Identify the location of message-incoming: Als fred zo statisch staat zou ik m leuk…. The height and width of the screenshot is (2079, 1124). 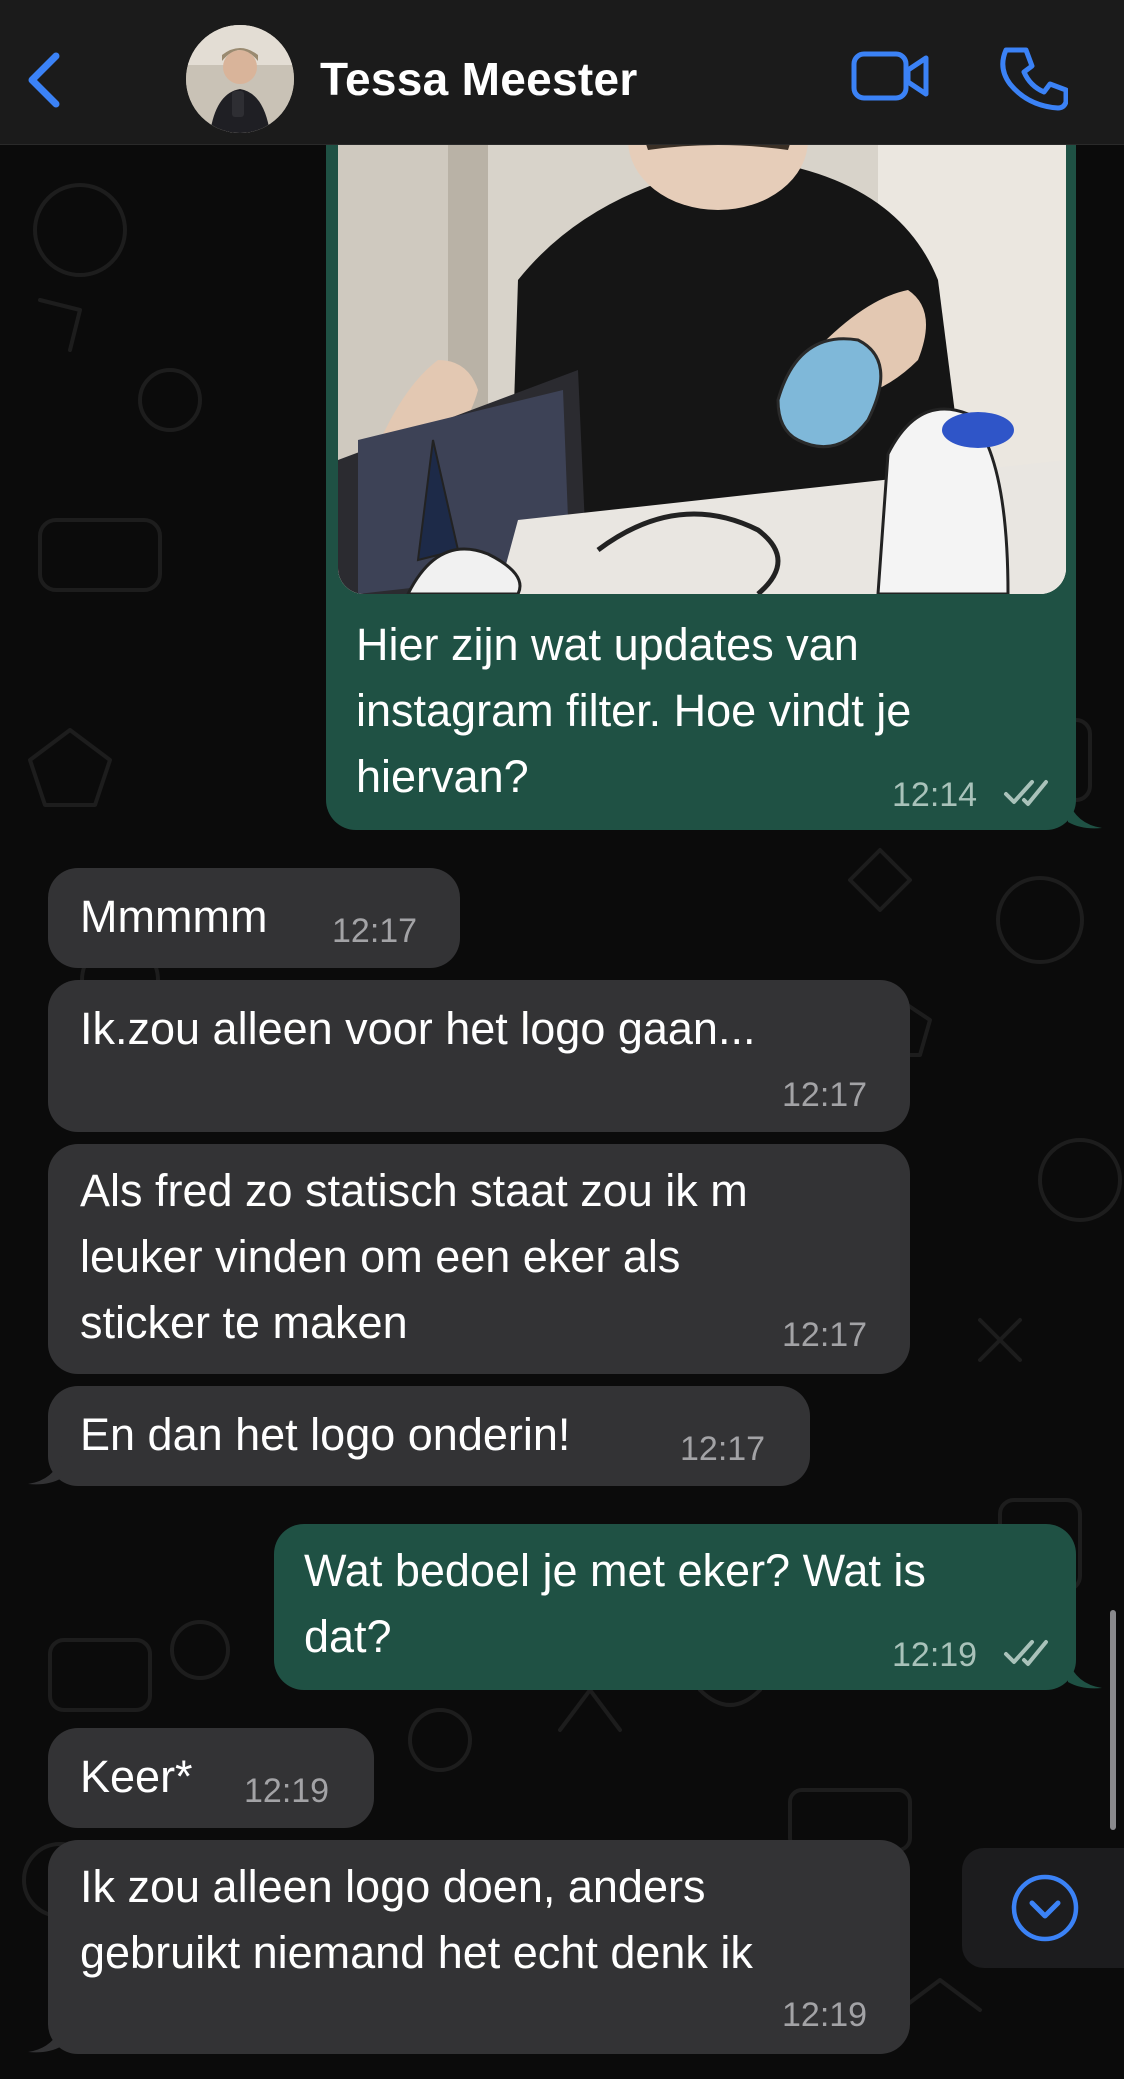
(479, 1259).